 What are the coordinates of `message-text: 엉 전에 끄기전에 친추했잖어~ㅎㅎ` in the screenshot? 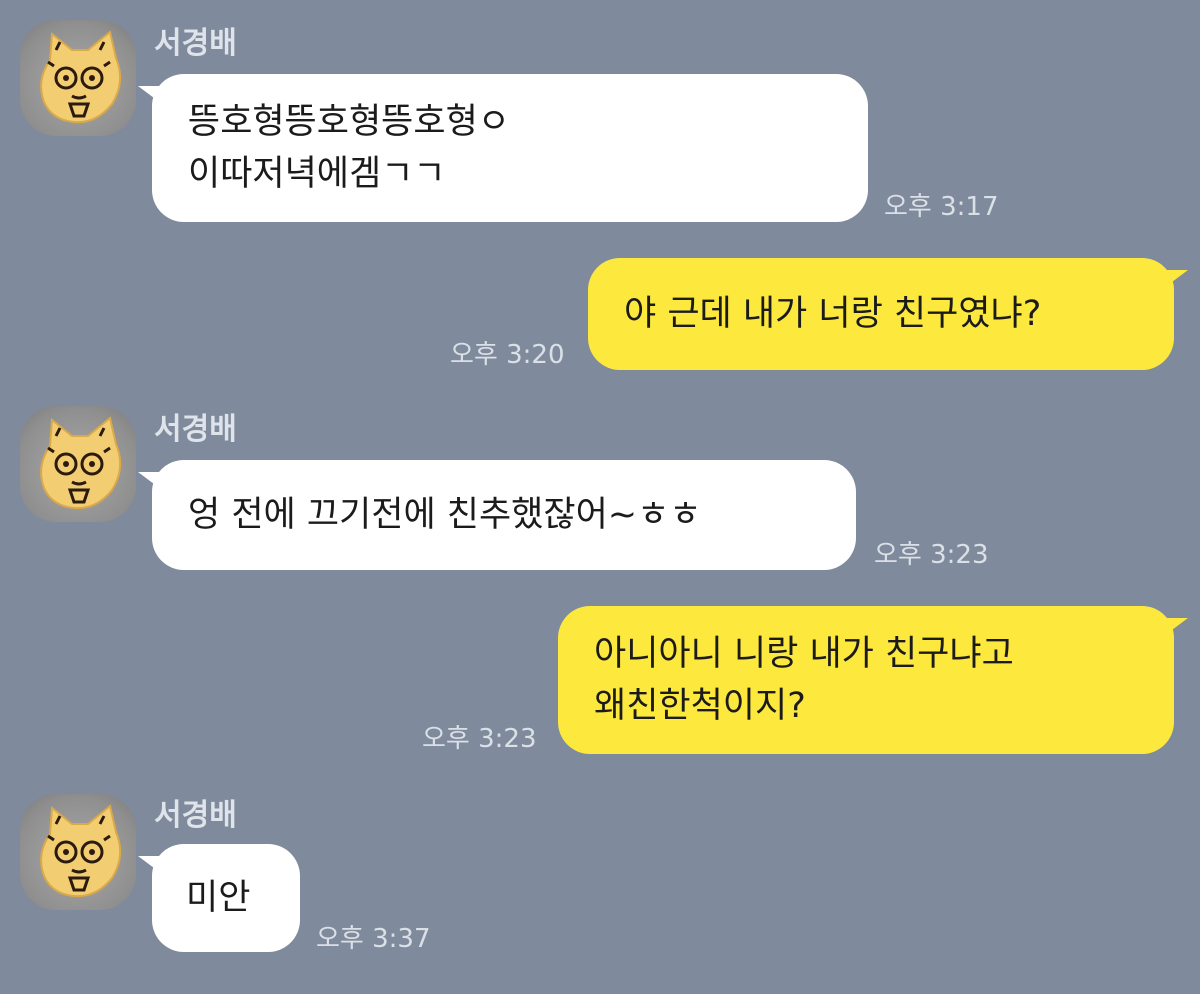 It's located at (445, 515).